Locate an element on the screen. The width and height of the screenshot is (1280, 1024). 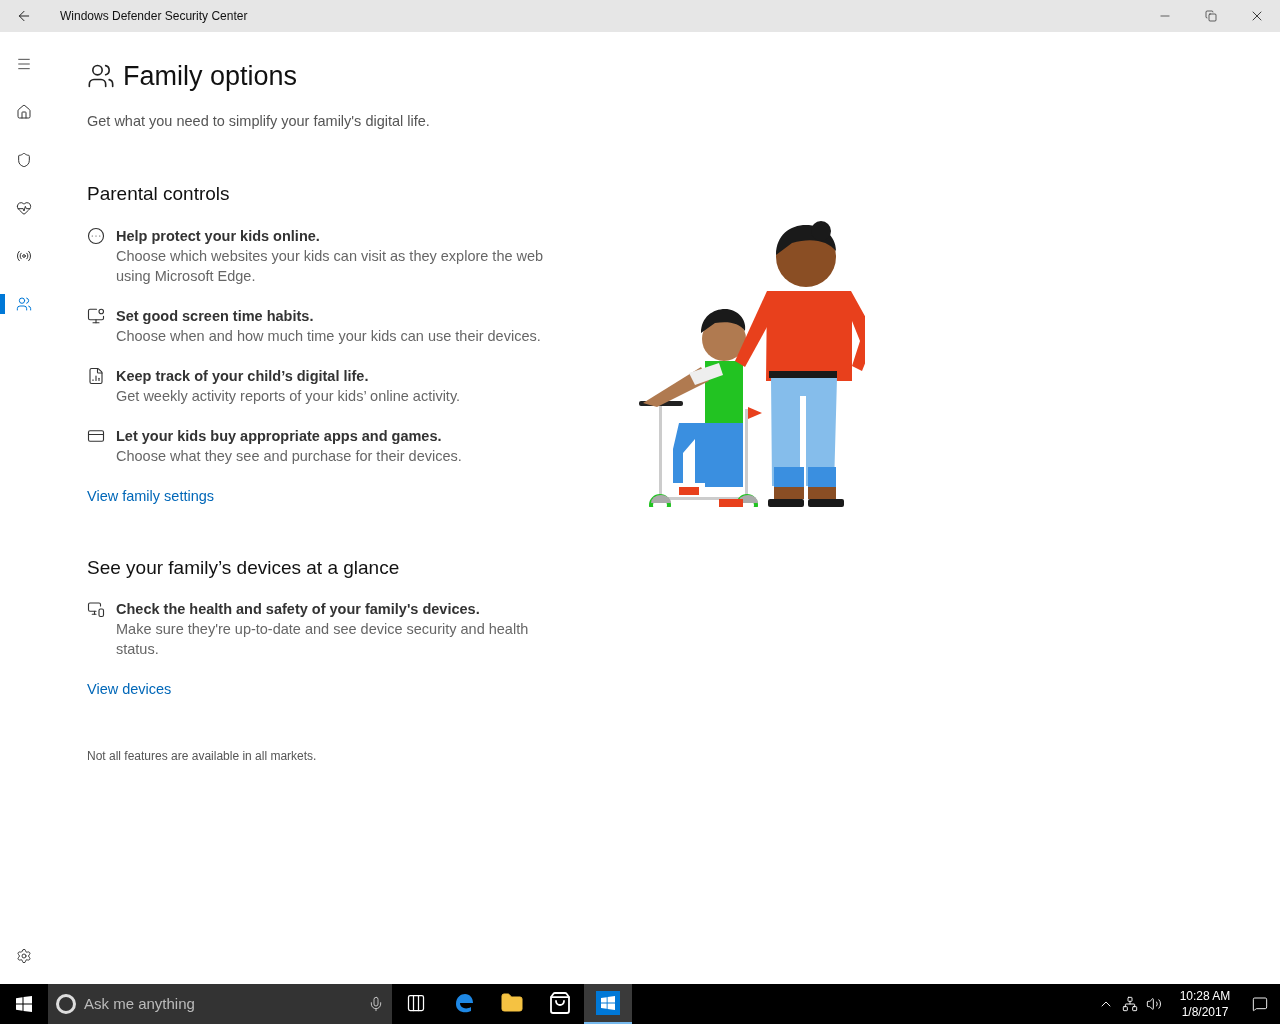
report-icon is located at coordinates (96, 375).